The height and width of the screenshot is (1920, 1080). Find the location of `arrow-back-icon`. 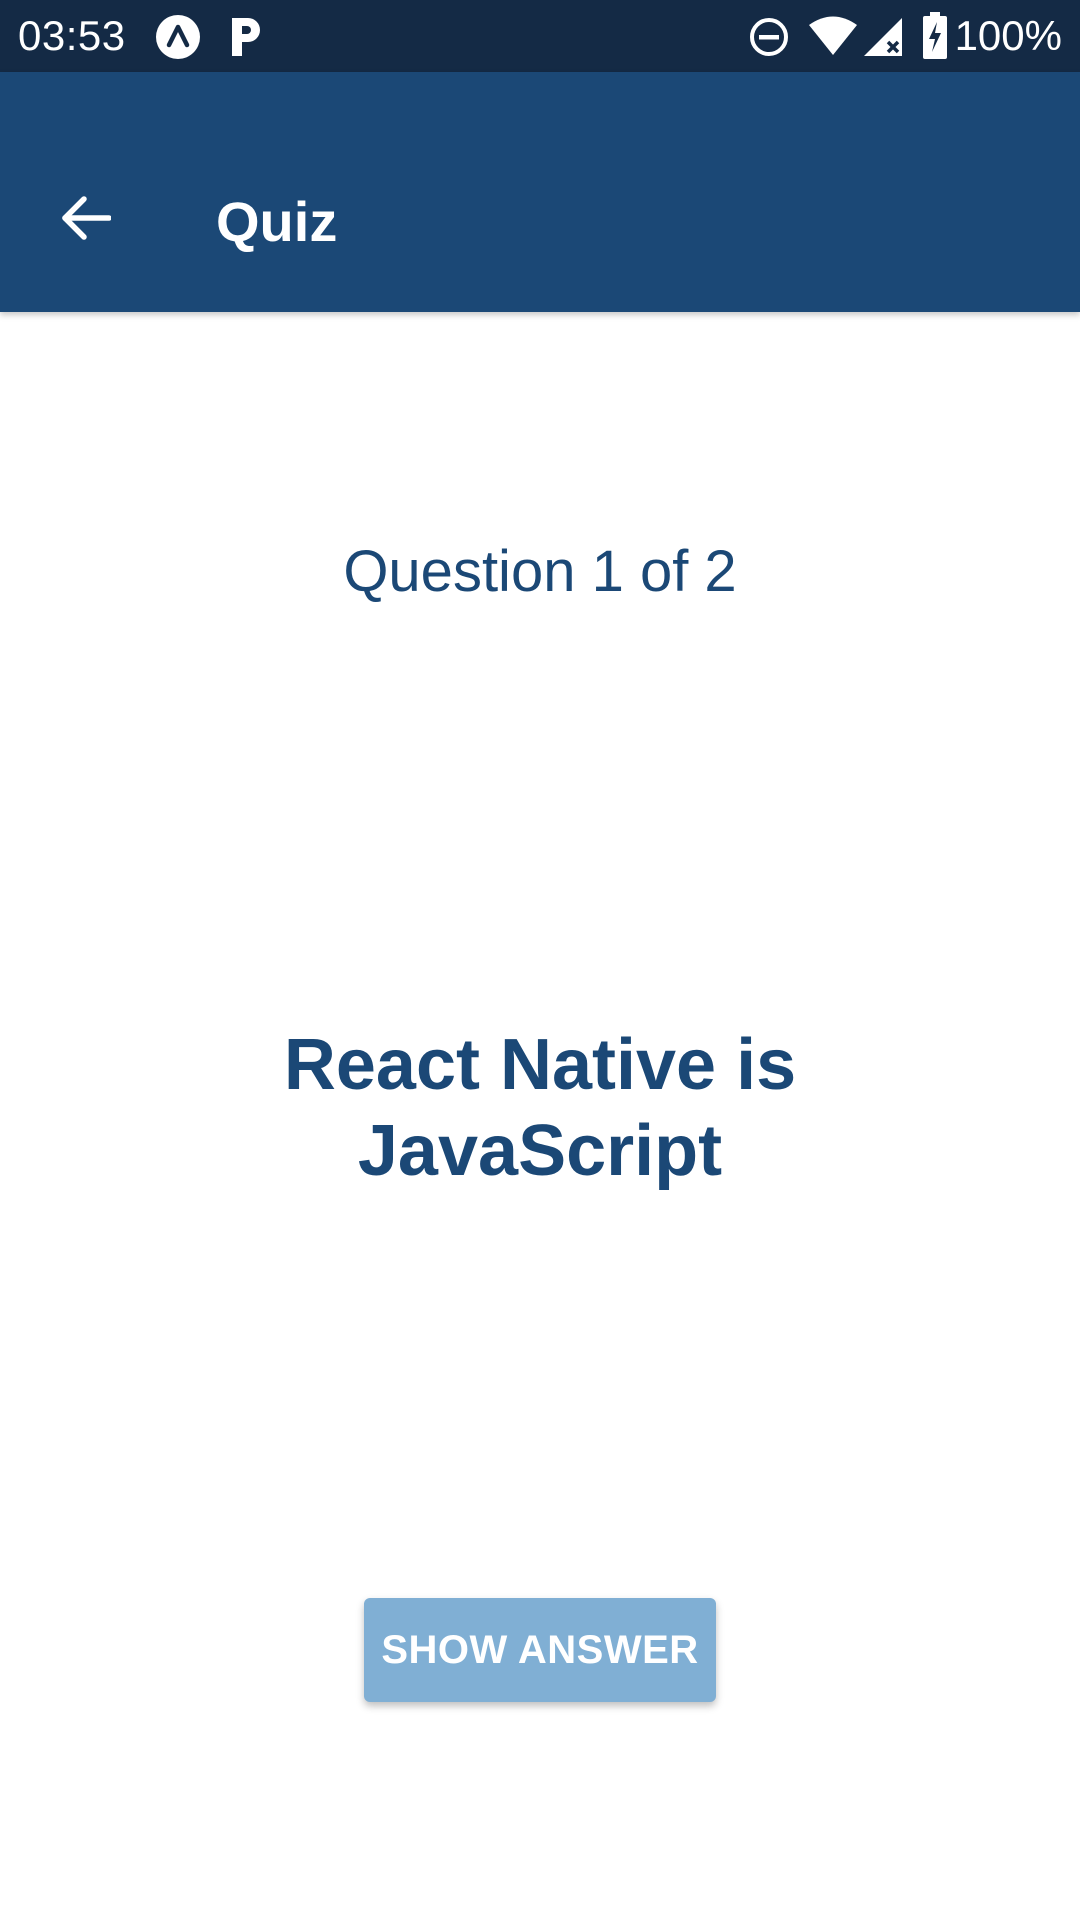

arrow-back-icon is located at coordinates (85, 220).